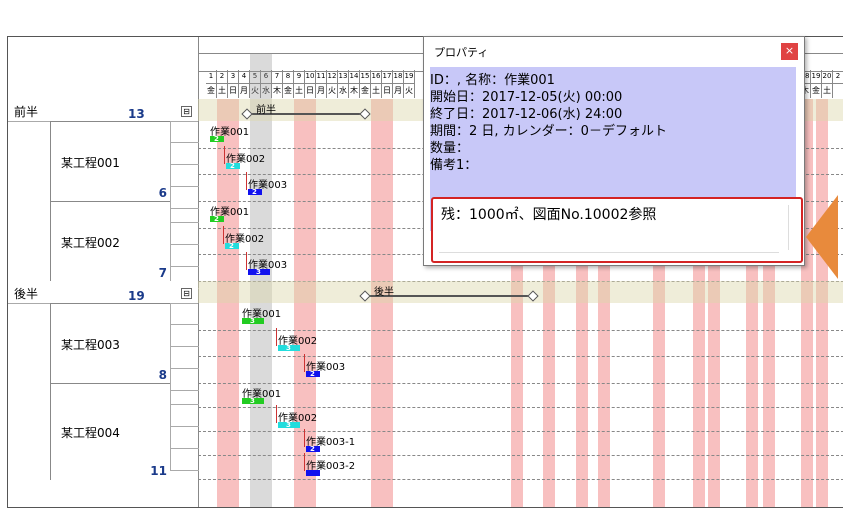 This screenshot has width=843, height=514. What do you see at coordinates (90, 243) in the screenshot?
I see `process-label: 某工程002` at bounding box center [90, 243].